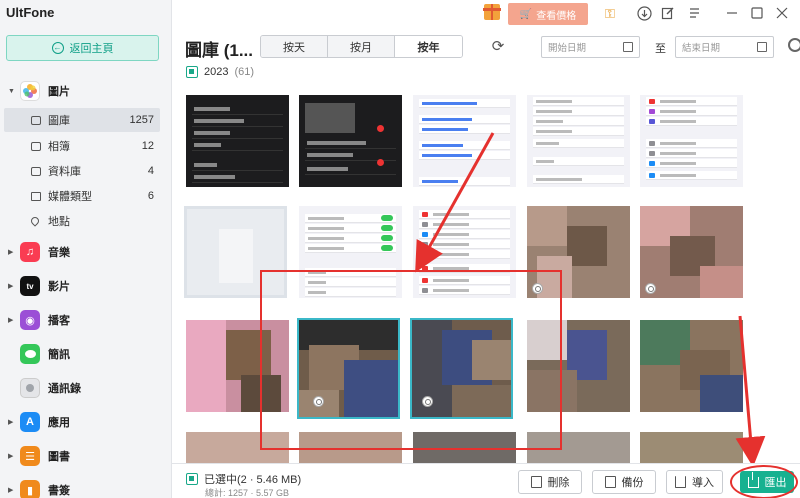  What do you see at coordinates (632, 483) in the screenshot?
I see `backup-label: 備份` at bounding box center [632, 483].